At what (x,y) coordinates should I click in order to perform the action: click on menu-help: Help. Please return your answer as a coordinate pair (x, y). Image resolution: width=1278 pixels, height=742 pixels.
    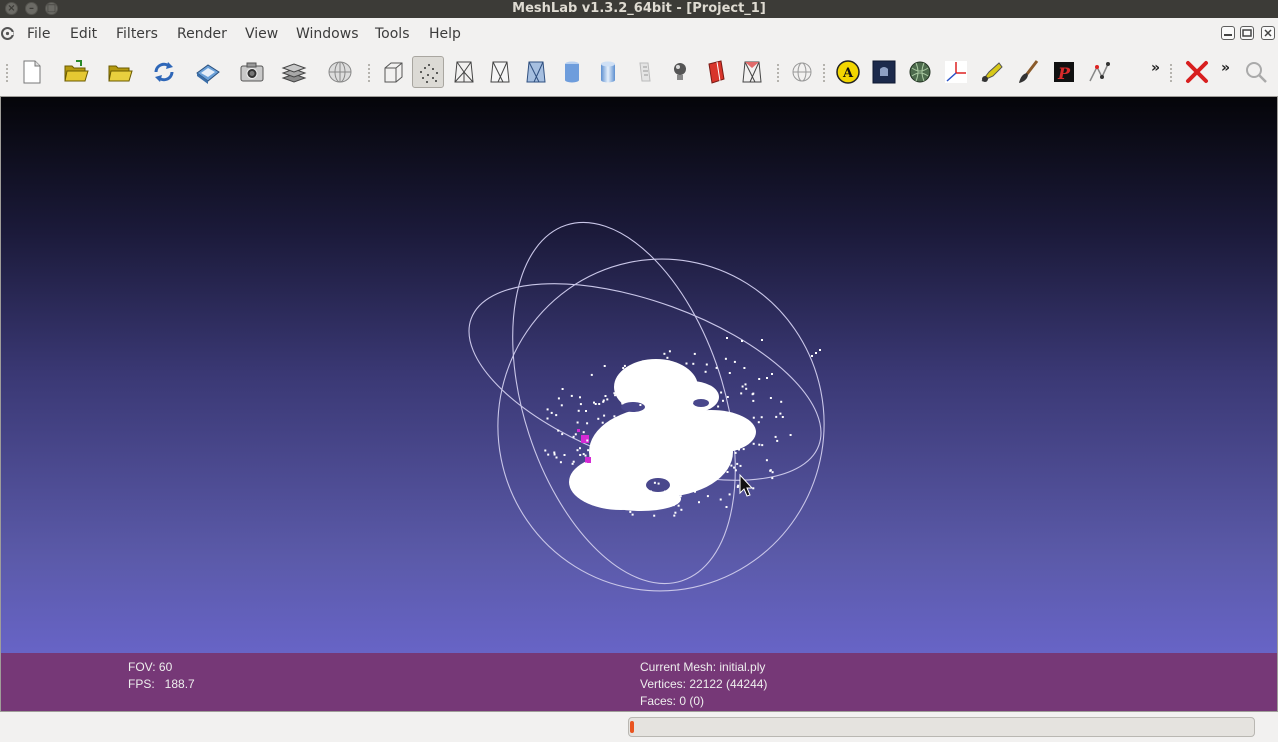
    Looking at the image, I should click on (445, 34).